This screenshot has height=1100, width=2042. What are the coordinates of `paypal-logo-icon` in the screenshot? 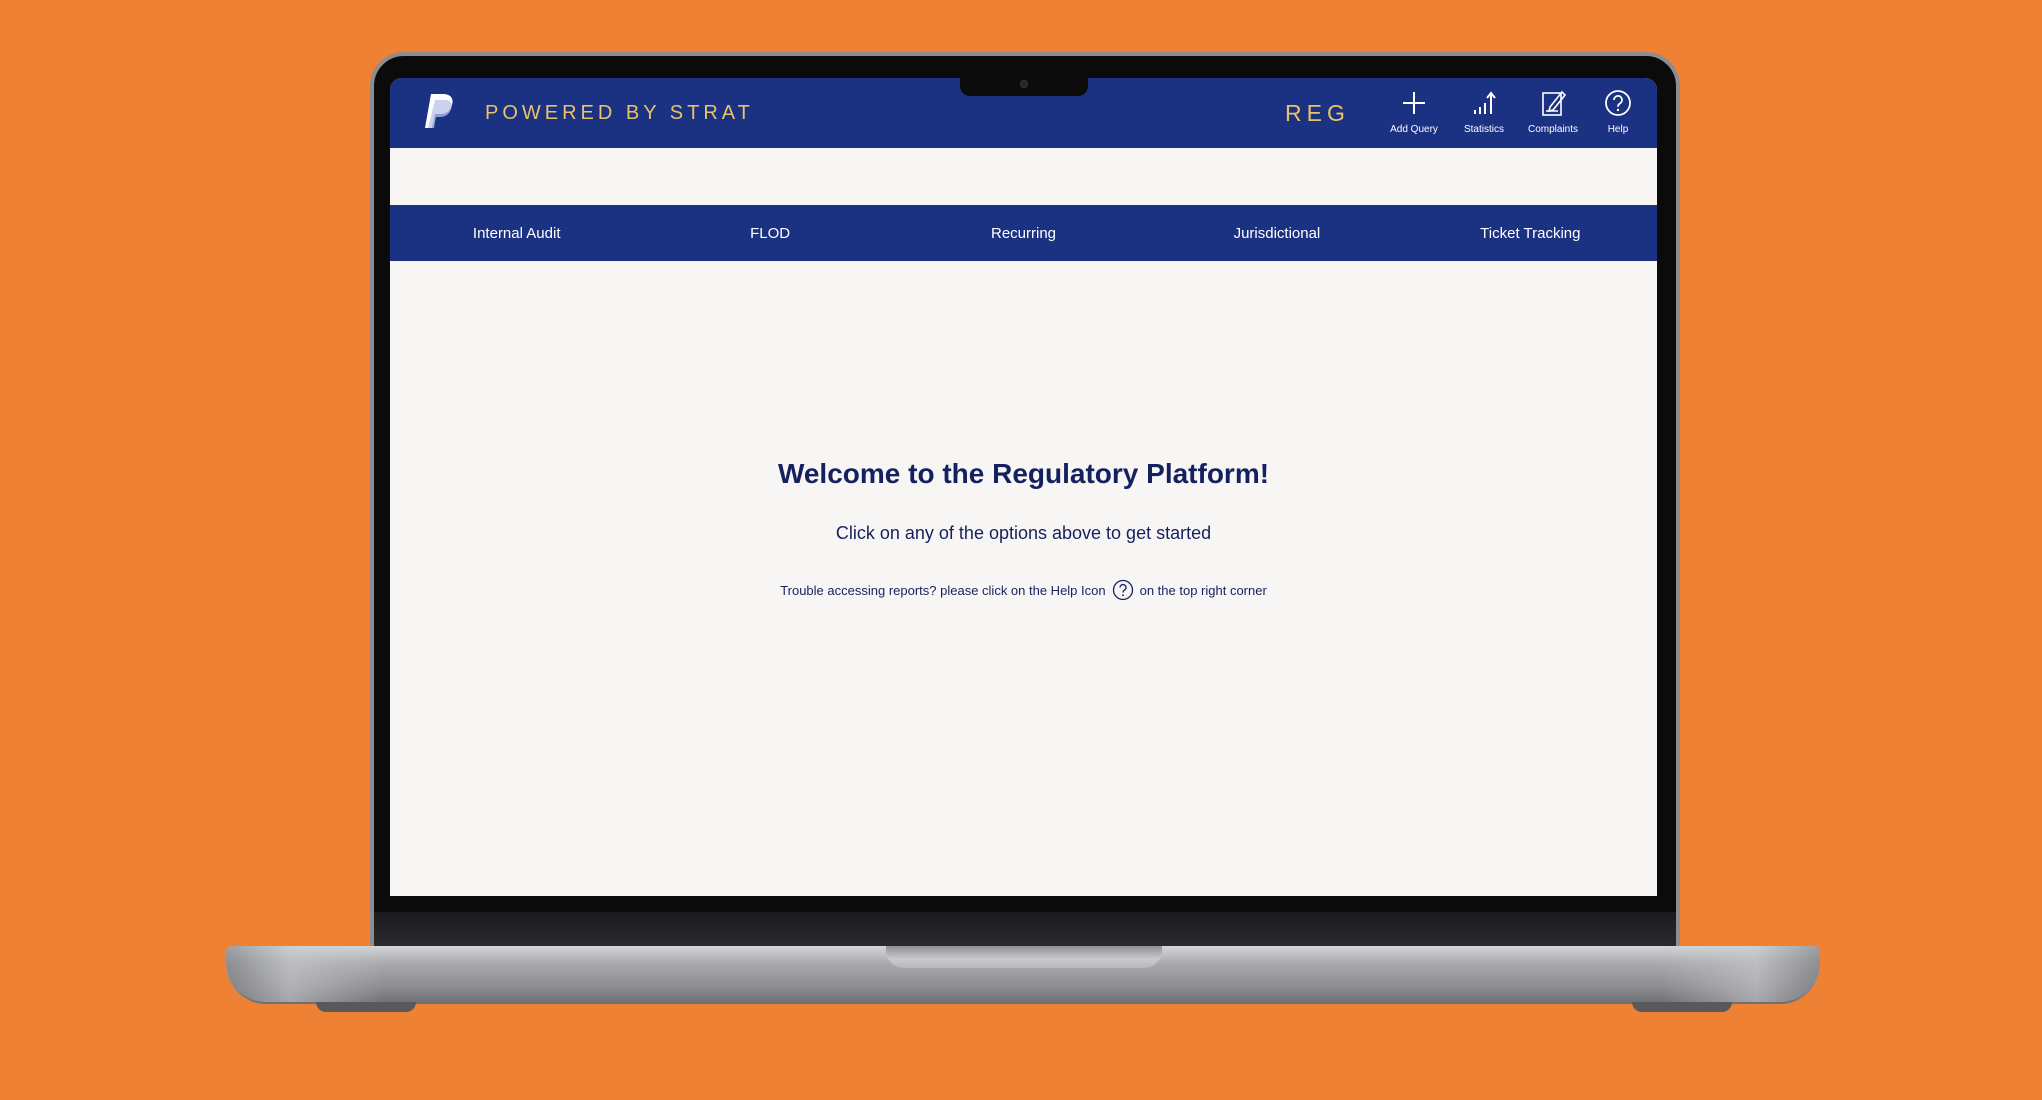 It's located at (439, 111).